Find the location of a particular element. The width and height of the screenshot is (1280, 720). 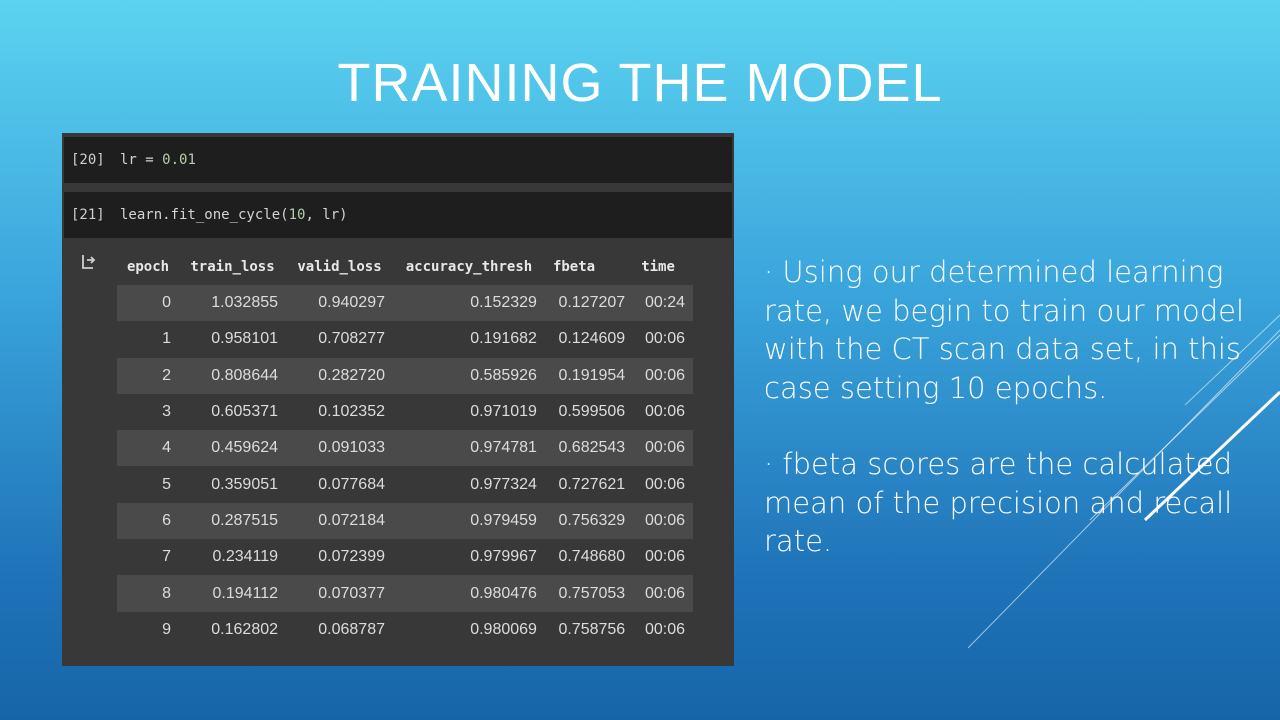

table-cell: 0.727621 is located at coordinates (592, 484).